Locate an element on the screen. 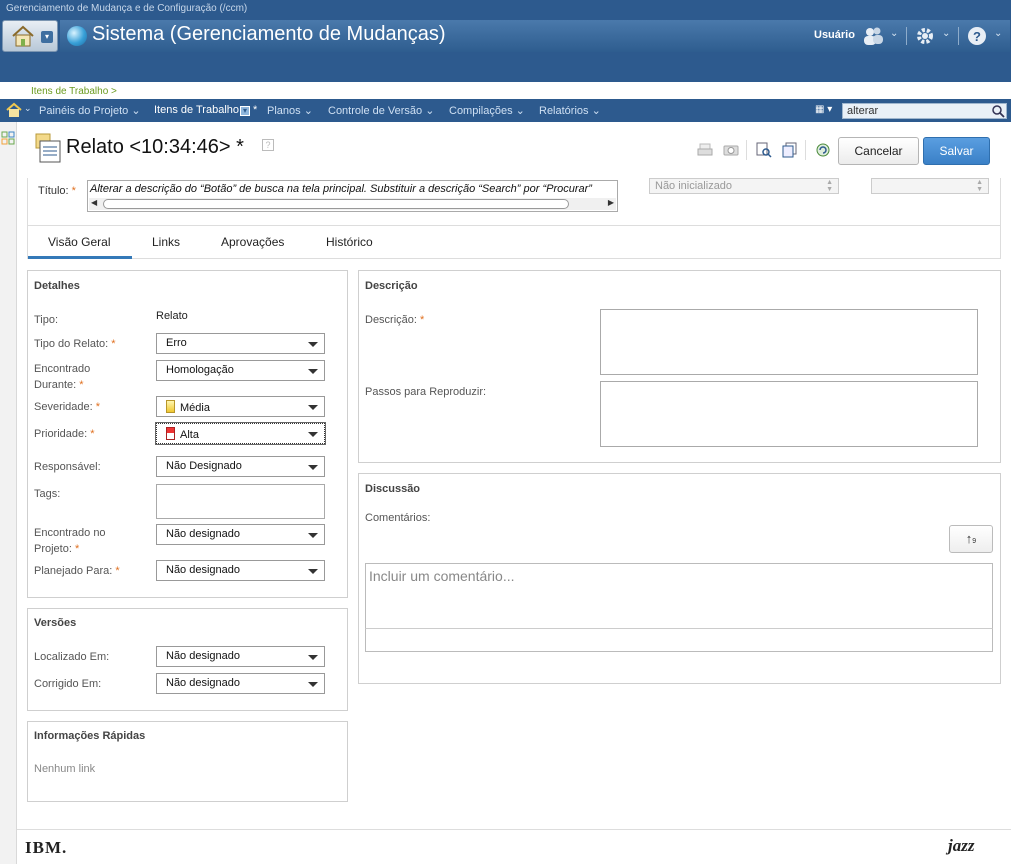  description-title: Descrição is located at coordinates (391, 286).